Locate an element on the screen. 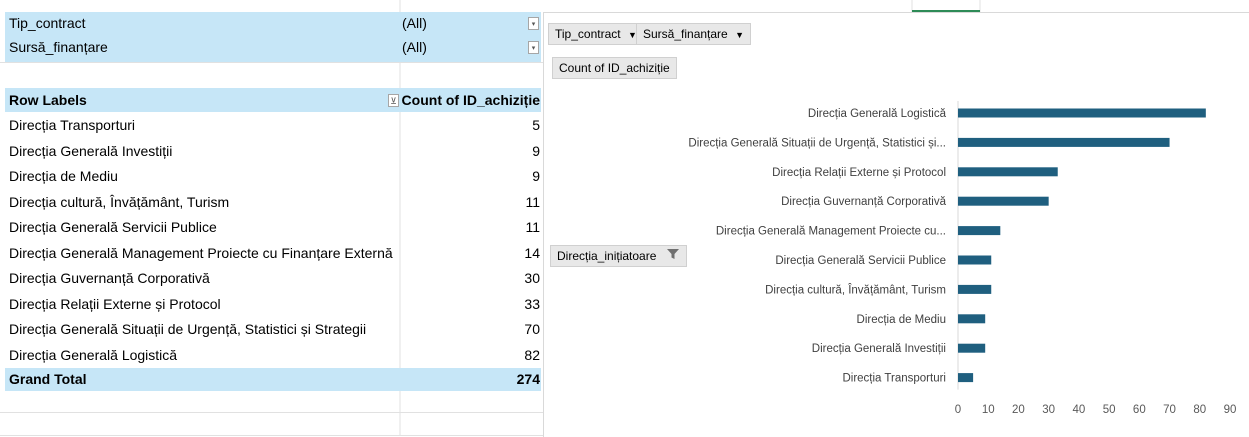 The height and width of the screenshot is (437, 1249). category-label: Direcția Guvernanță Corporativă is located at coordinates (864, 202).